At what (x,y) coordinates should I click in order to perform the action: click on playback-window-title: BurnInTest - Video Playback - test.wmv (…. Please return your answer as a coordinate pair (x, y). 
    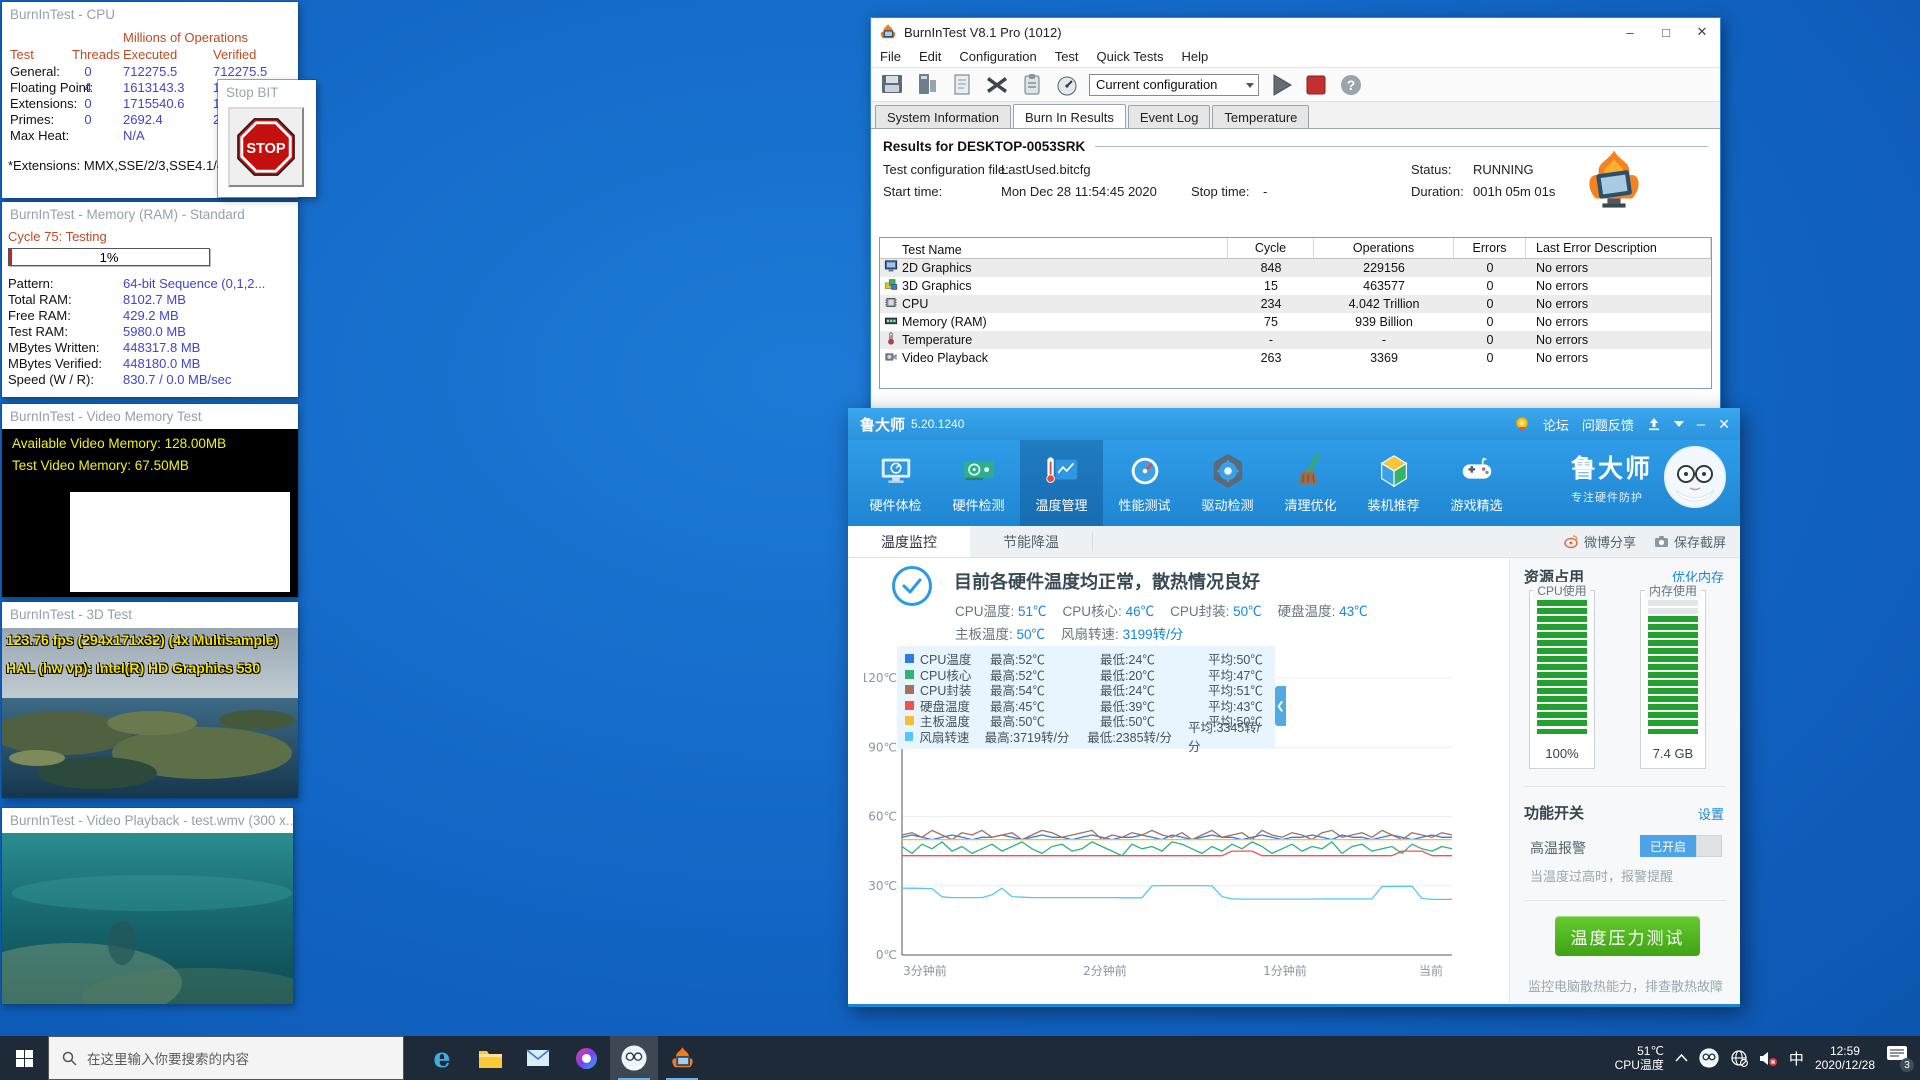
    Looking at the image, I should click on (147, 820).